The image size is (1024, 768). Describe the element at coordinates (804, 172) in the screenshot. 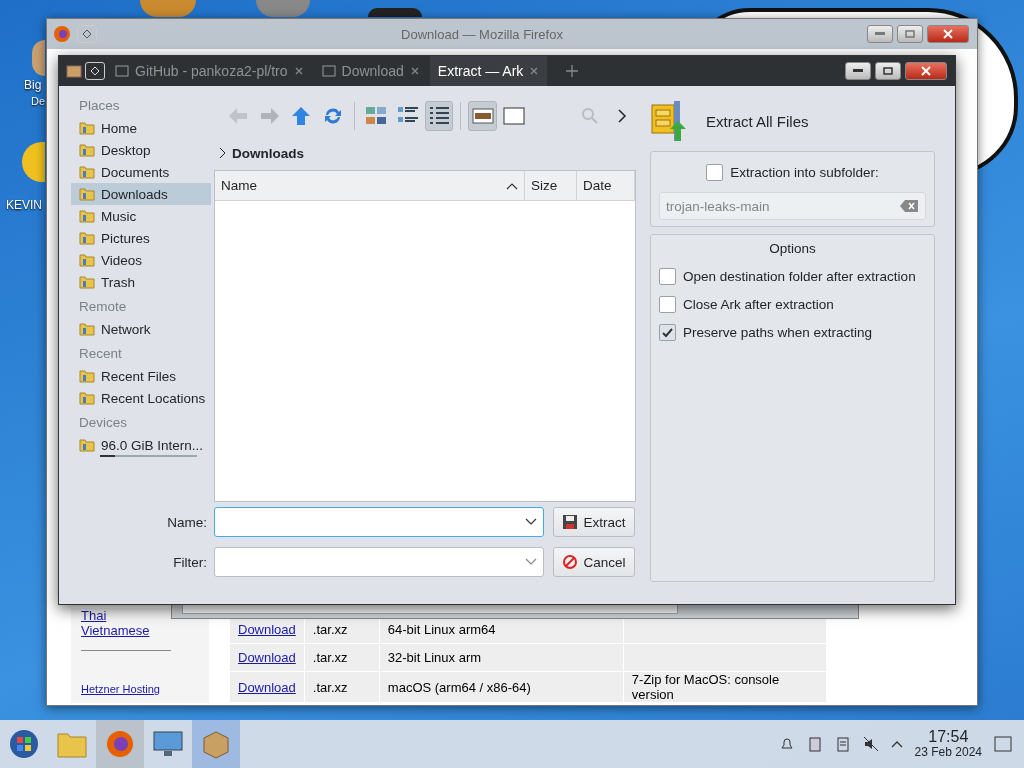

I see `checkbox-label: Extraction into subfolder:` at that location.